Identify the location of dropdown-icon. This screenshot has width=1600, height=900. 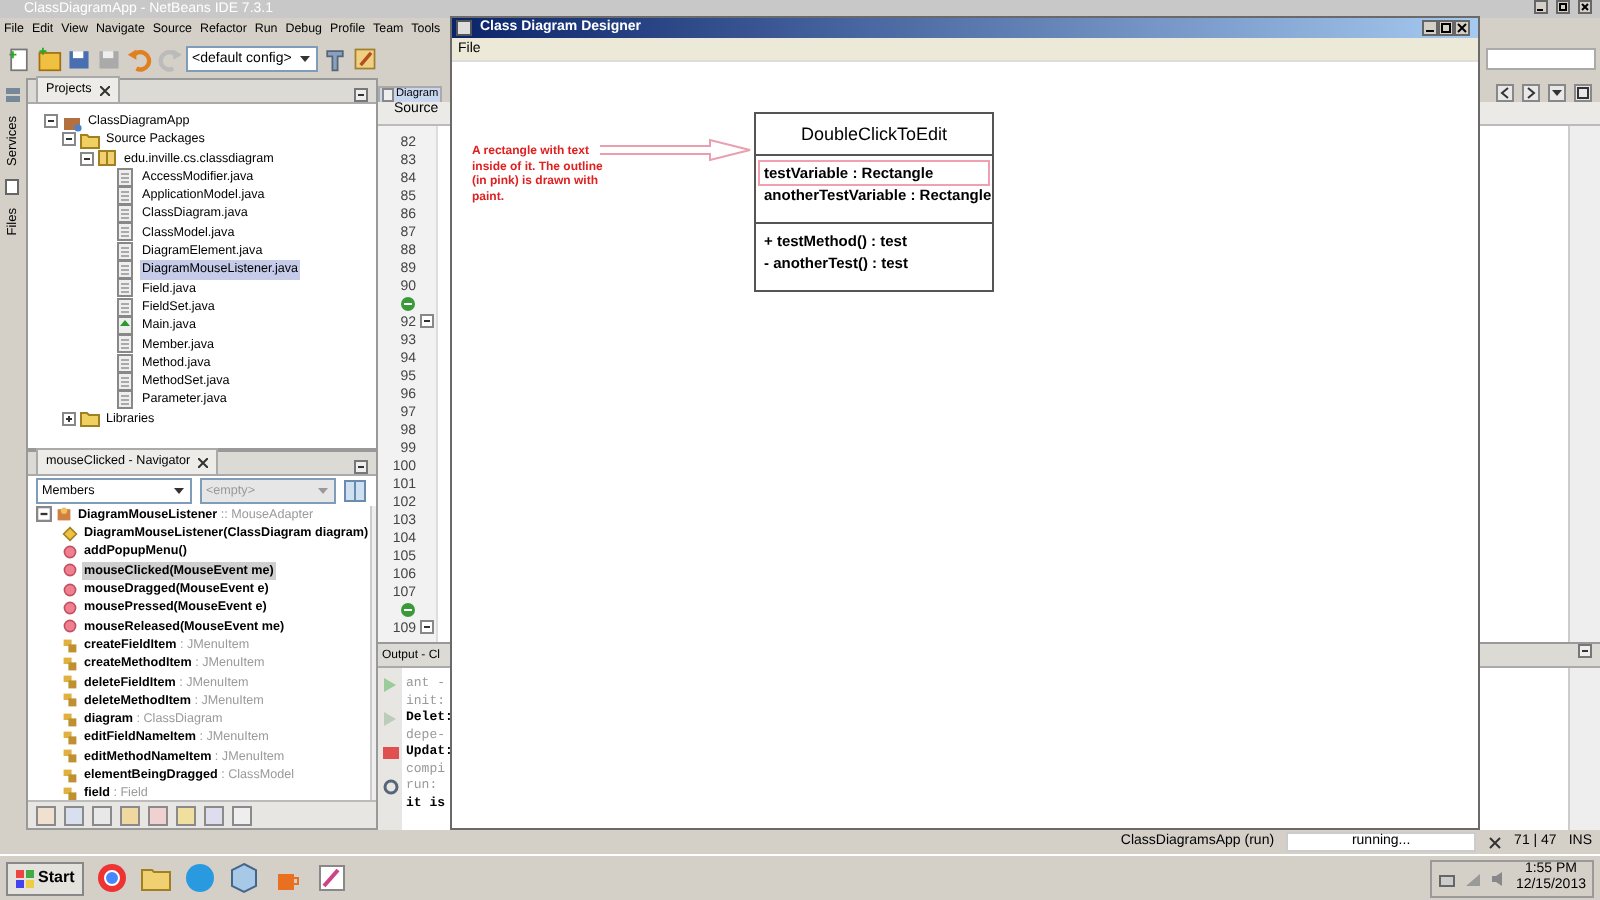
(1557, 93).